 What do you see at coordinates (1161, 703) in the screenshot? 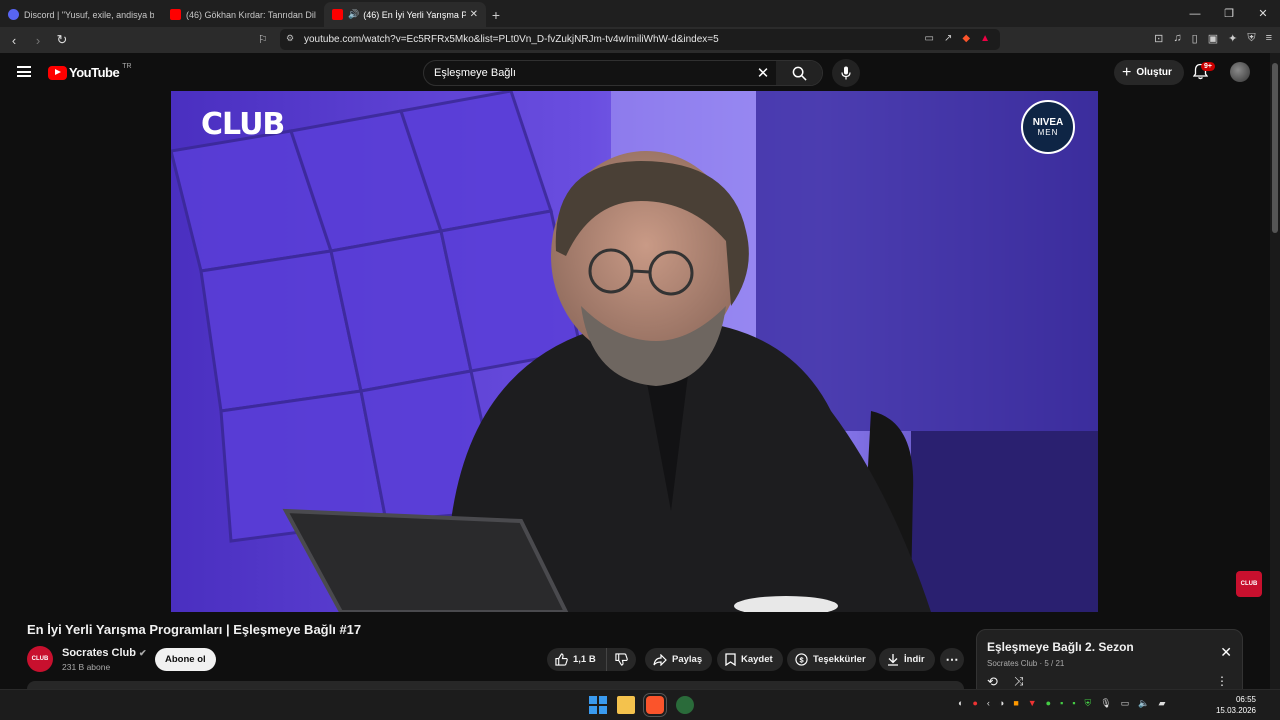
I see `battery-icon: ▰` at bounding box center [1161, 703].